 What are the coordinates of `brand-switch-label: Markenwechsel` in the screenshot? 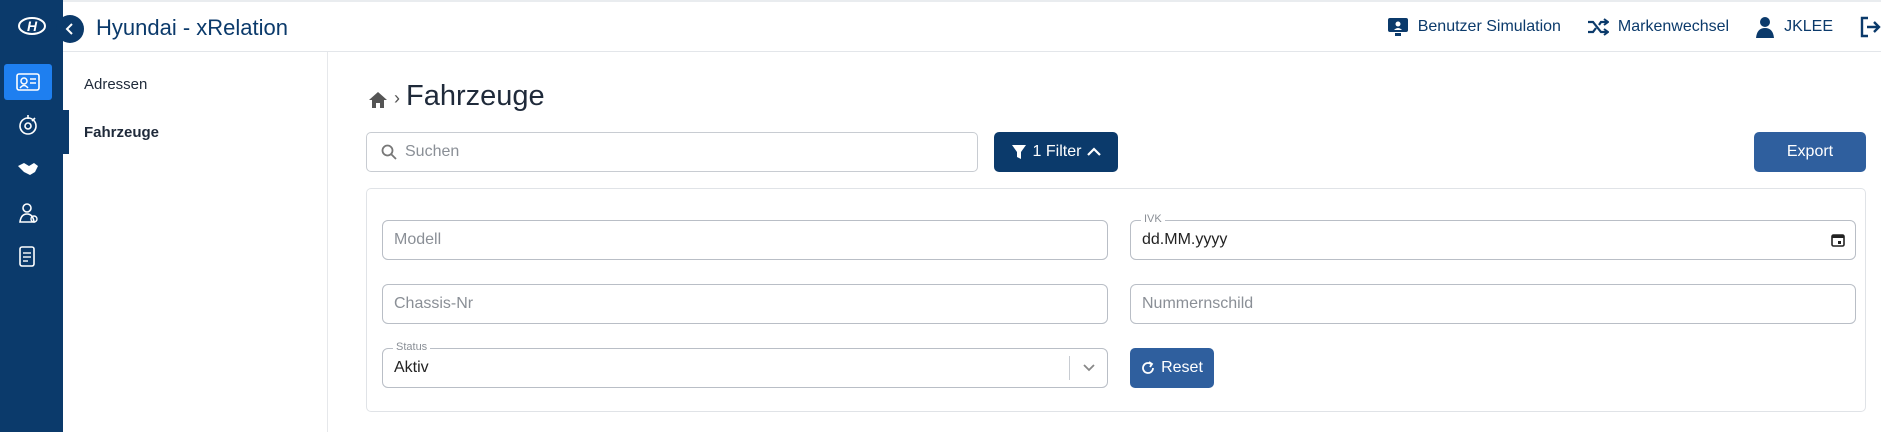 It's located at (1673, 26).